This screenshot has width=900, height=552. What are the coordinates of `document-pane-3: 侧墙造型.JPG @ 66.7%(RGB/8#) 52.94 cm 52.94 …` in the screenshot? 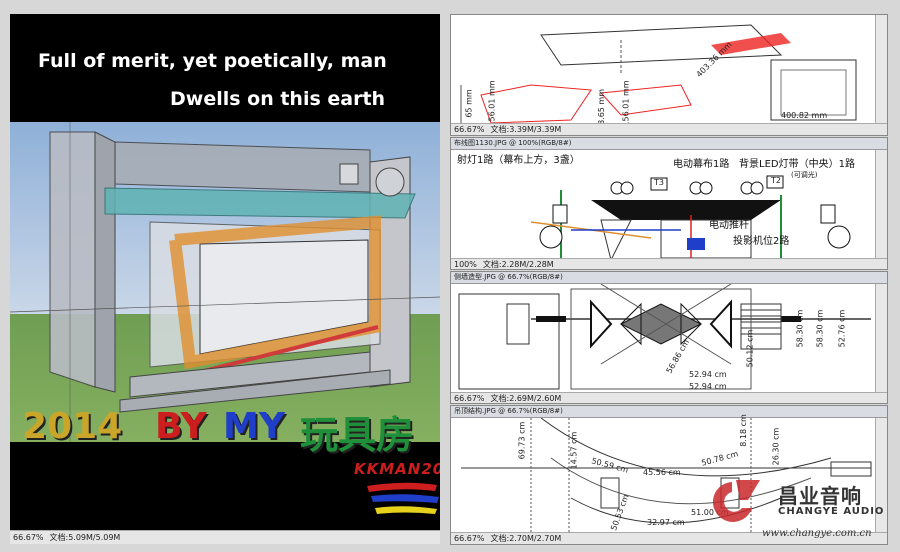 It's located at (669, 337).